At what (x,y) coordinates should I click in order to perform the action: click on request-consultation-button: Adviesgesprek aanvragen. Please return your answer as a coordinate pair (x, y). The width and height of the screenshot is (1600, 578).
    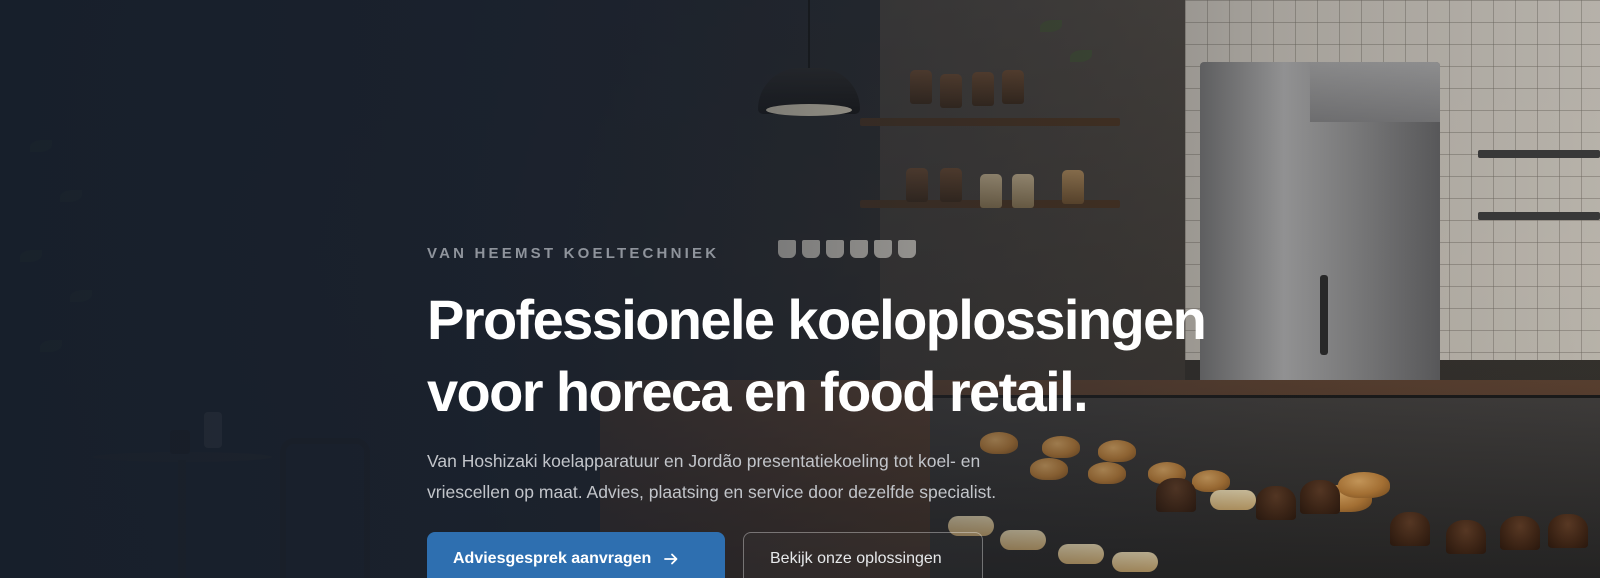
    Looking at the image, I should click on (576, 555).